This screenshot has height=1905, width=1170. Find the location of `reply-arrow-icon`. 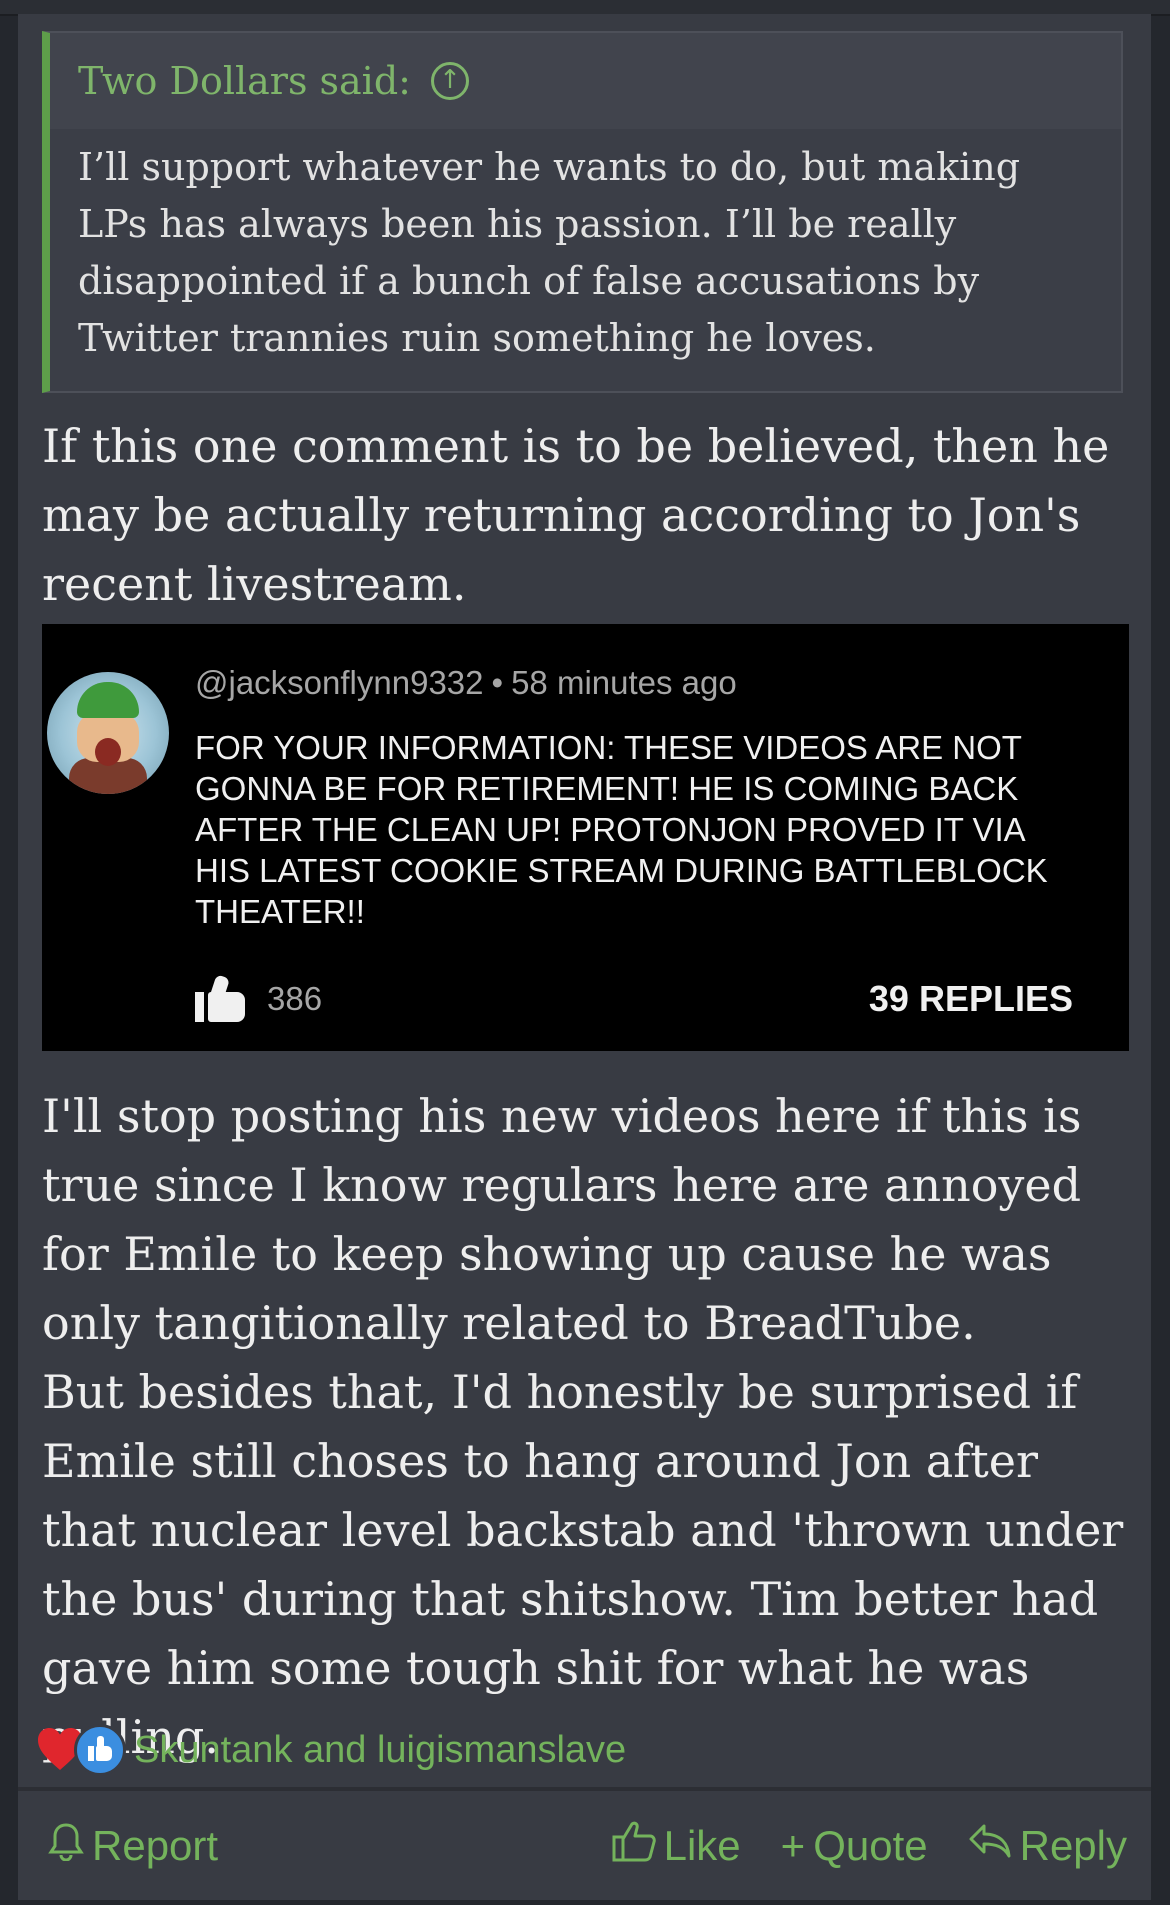

reply-arrow-icon is located at coordinates (990, 1846).